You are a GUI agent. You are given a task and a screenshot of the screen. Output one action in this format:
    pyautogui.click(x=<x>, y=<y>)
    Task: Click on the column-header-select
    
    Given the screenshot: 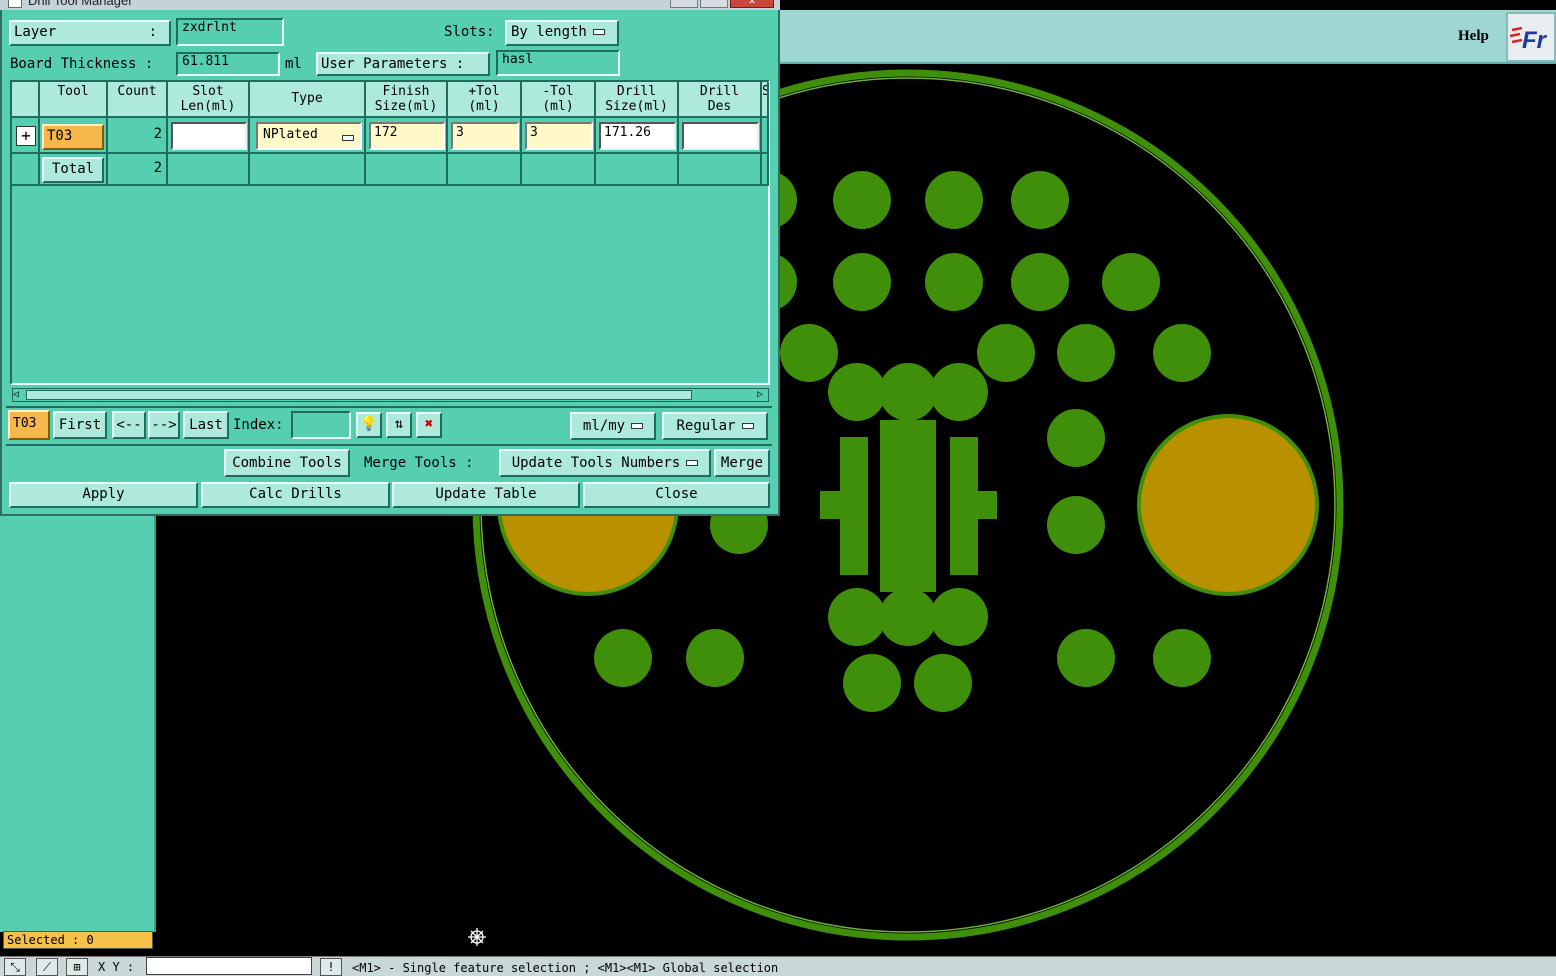 What is the action you would take?
    pyautogui.click(x=26, y=100)
    